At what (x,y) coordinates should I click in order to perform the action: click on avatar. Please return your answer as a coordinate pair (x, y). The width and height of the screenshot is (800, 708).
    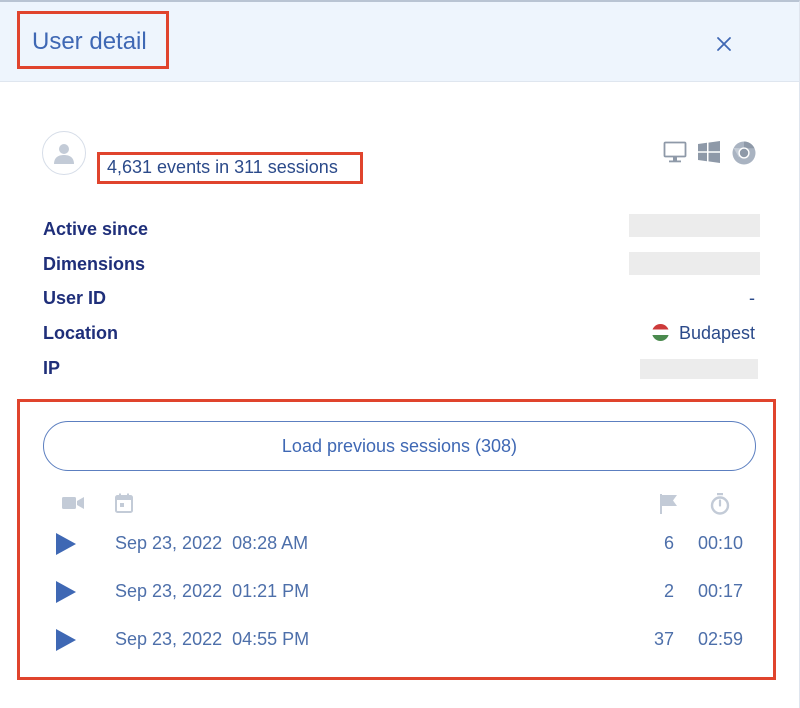
    Looking at the image, I should click on (64, 153).